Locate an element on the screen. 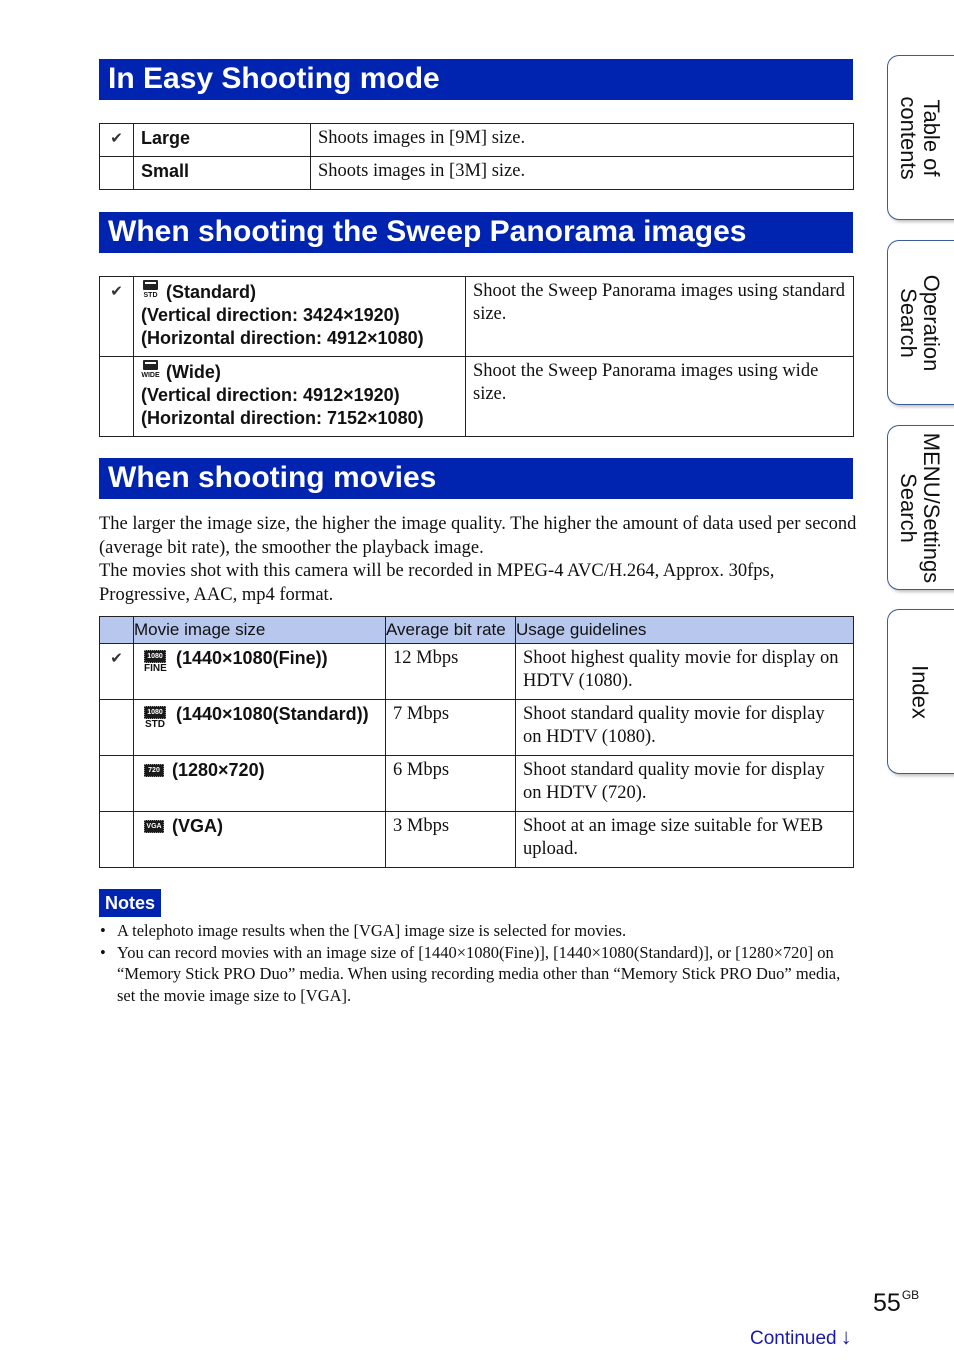 The height and width of the screenshot is (1369, 954). table-row: Small Shoots images in [3M] size. is located at coordinates (476, 173).